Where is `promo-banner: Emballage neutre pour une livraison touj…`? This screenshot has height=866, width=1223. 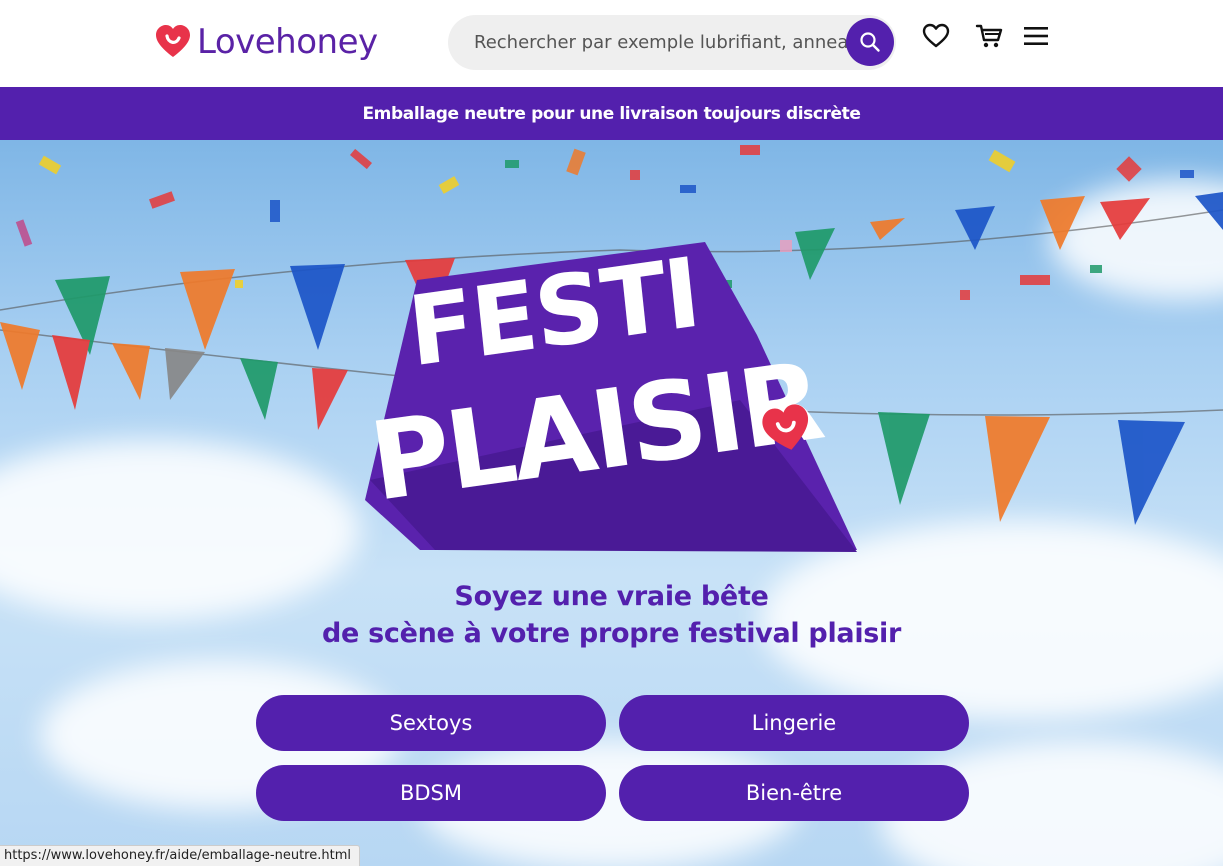
promo-banner: Emballage neutre pour une livraison touj… is located at coordinates (611, 113).